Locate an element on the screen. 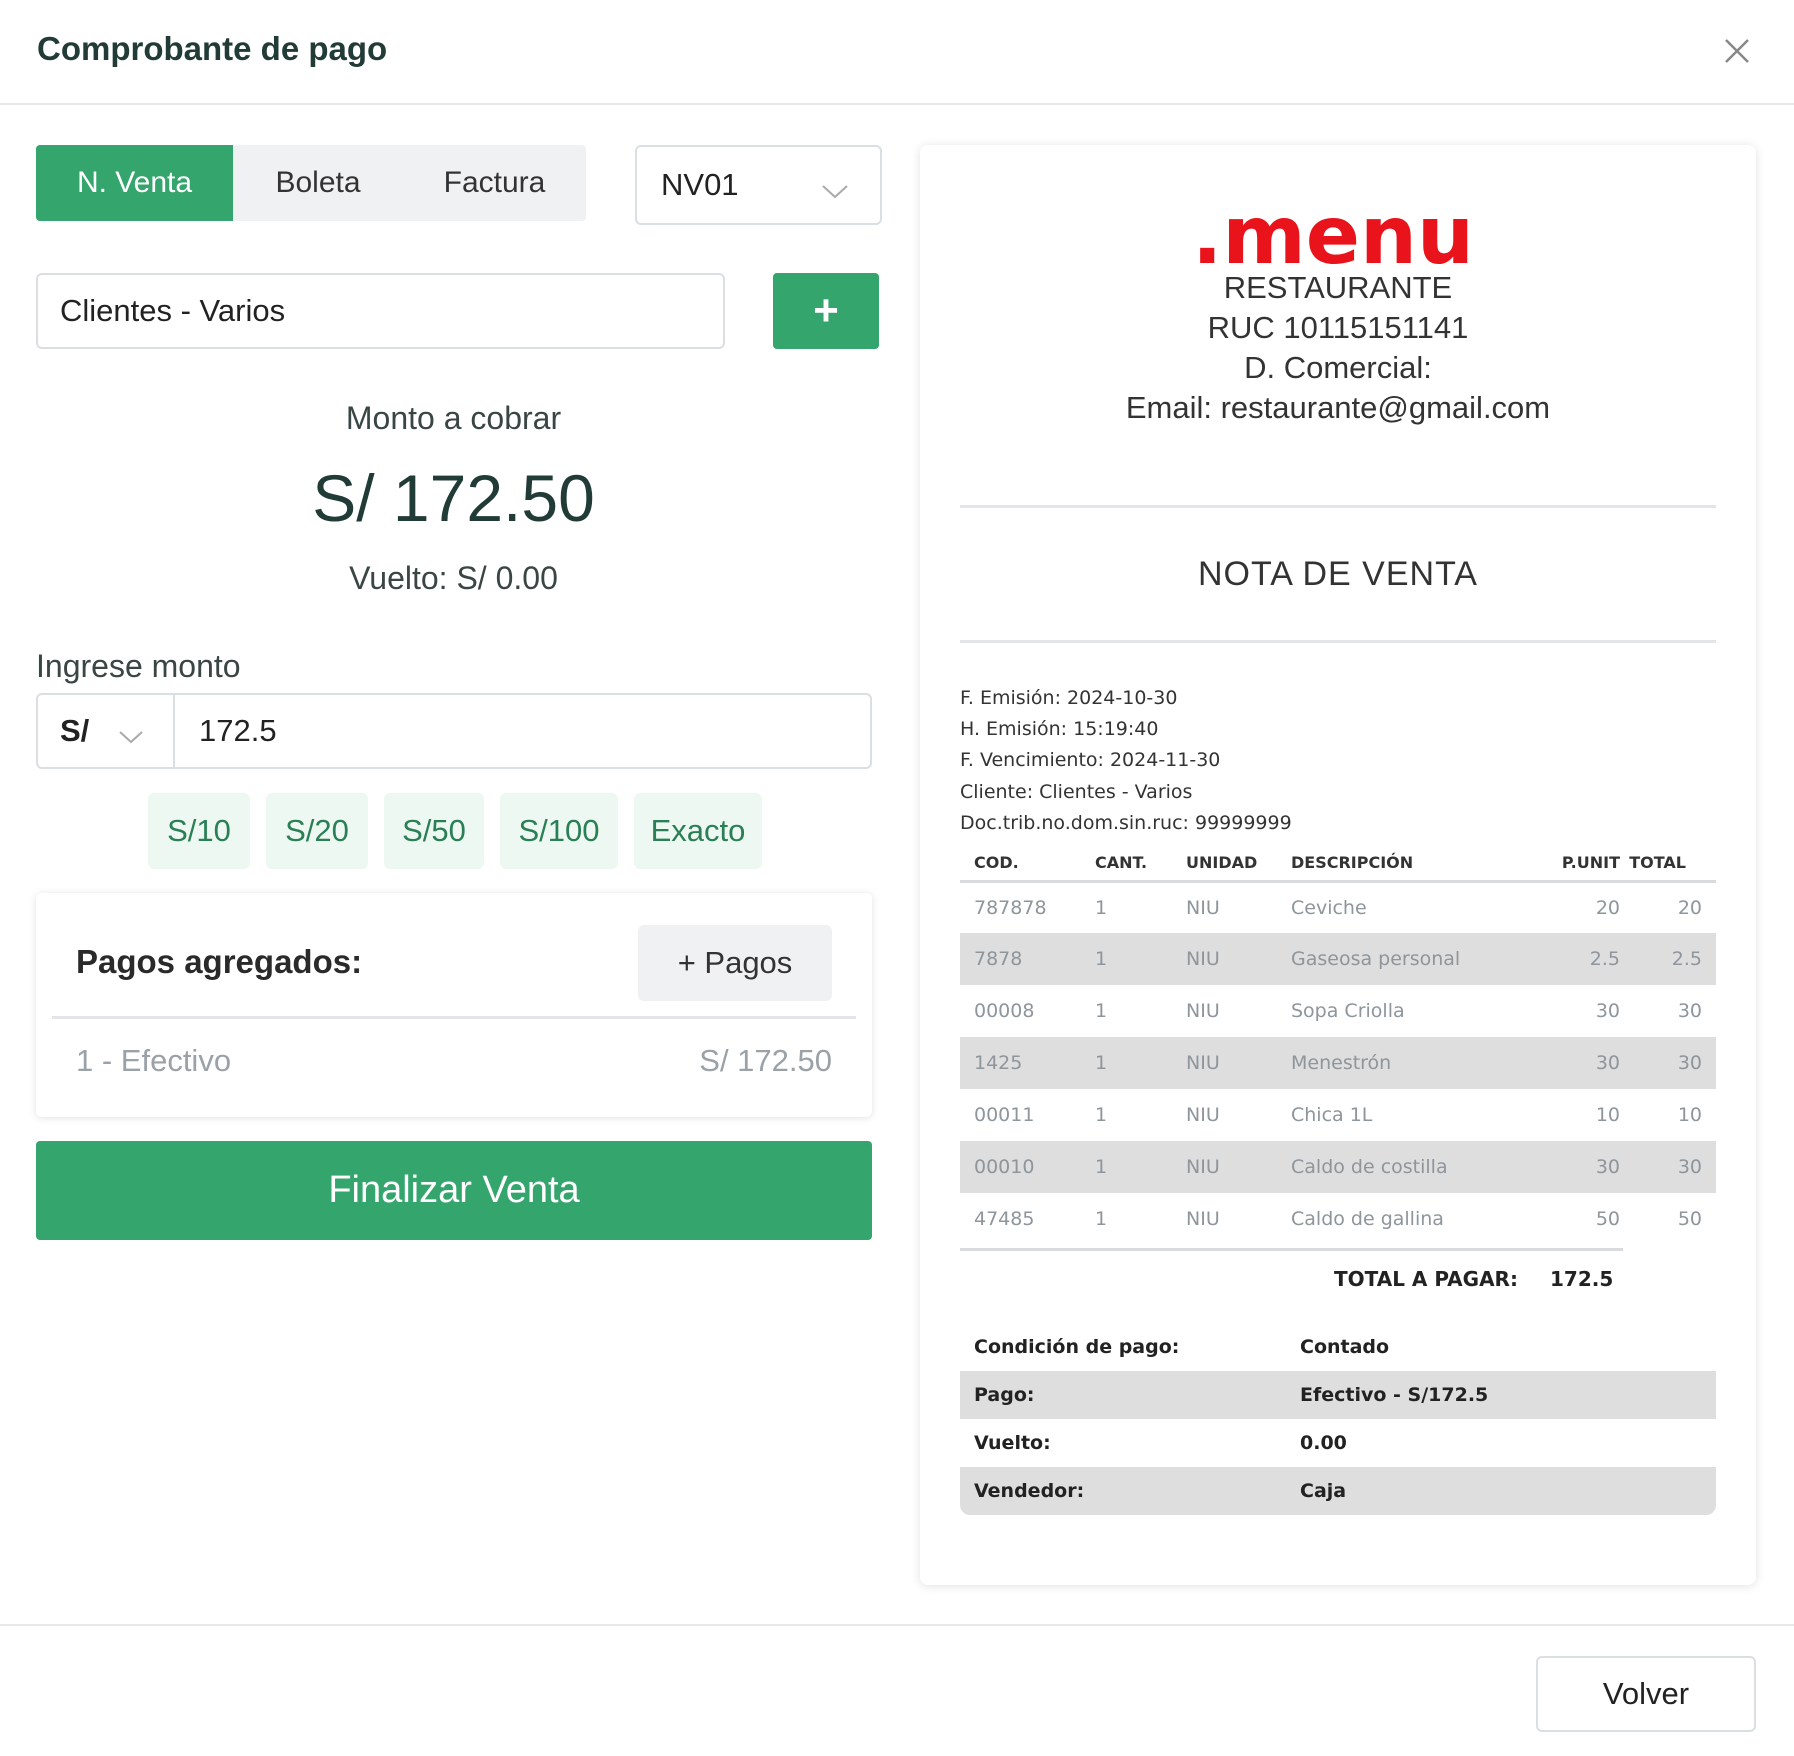 This screenshot has height=1756, width=1794. cell-cod: 00010 is located at coordinates (1027, 1167).